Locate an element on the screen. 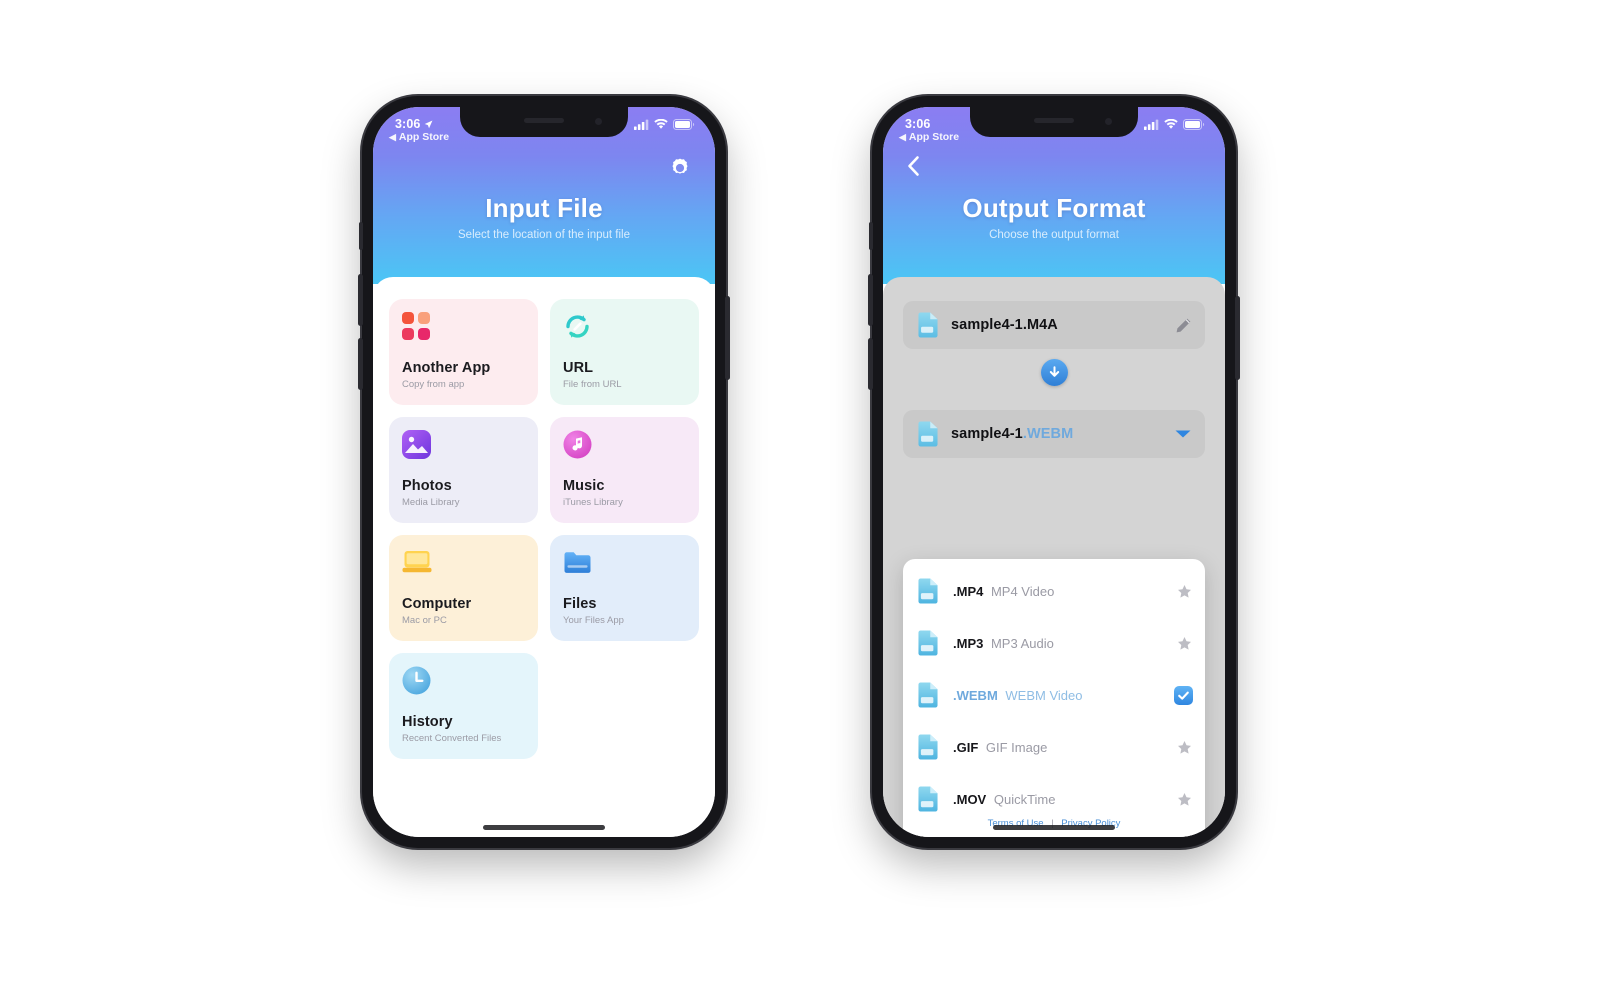  back-chevron-glyph: ◀ is located at coordinates (392, 136).